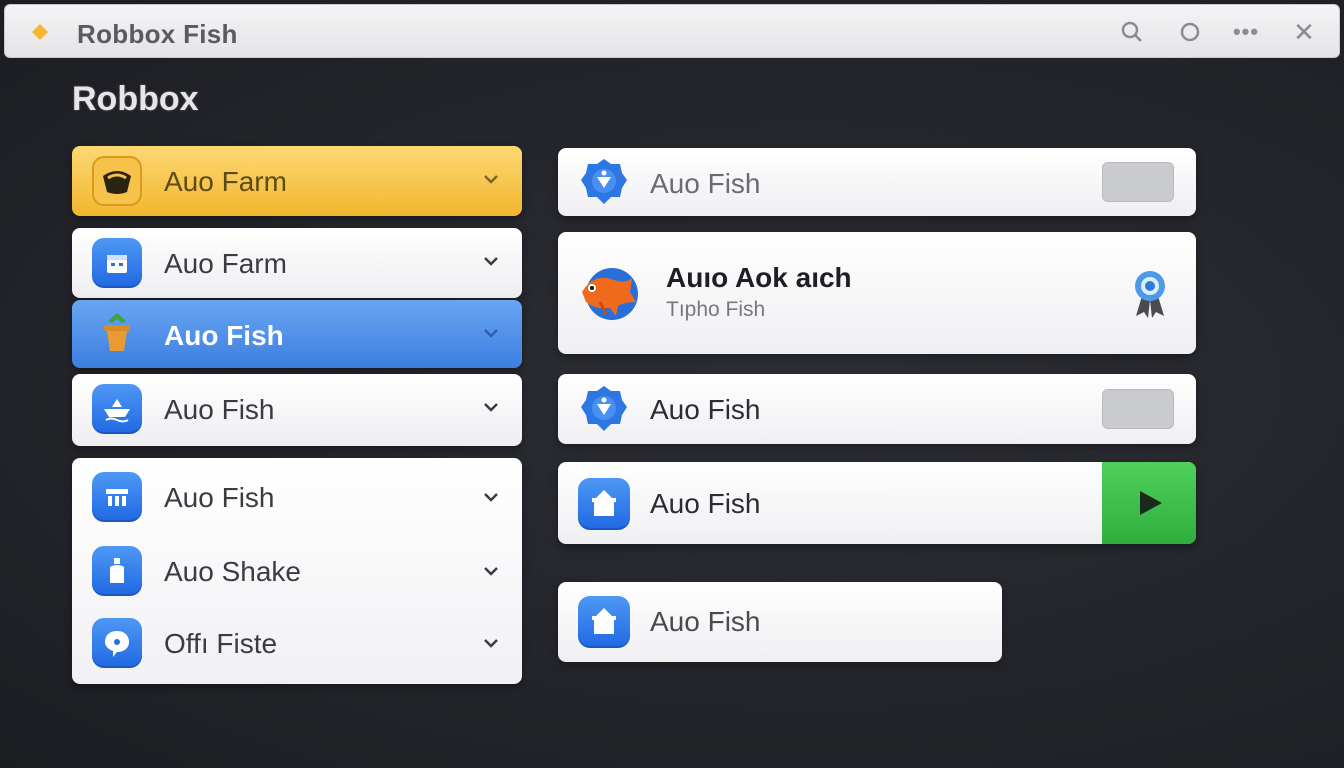 Image resolution: width=1344 pixels, height=768 pixels. Describe the element at coordinates (221, 643) in the screenshot. I see `menu-item-label: Offı Fiste` at that location.